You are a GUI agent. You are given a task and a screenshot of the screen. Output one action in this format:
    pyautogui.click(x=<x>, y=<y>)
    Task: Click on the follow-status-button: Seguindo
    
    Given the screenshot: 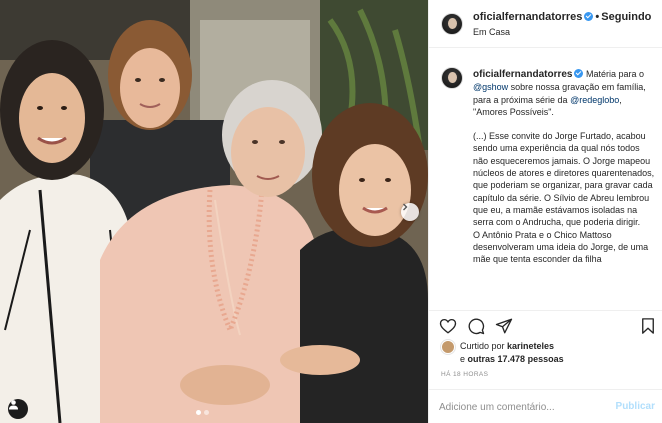 What is the action you would take?
    pyautogui.click(x=626, y=17)
    